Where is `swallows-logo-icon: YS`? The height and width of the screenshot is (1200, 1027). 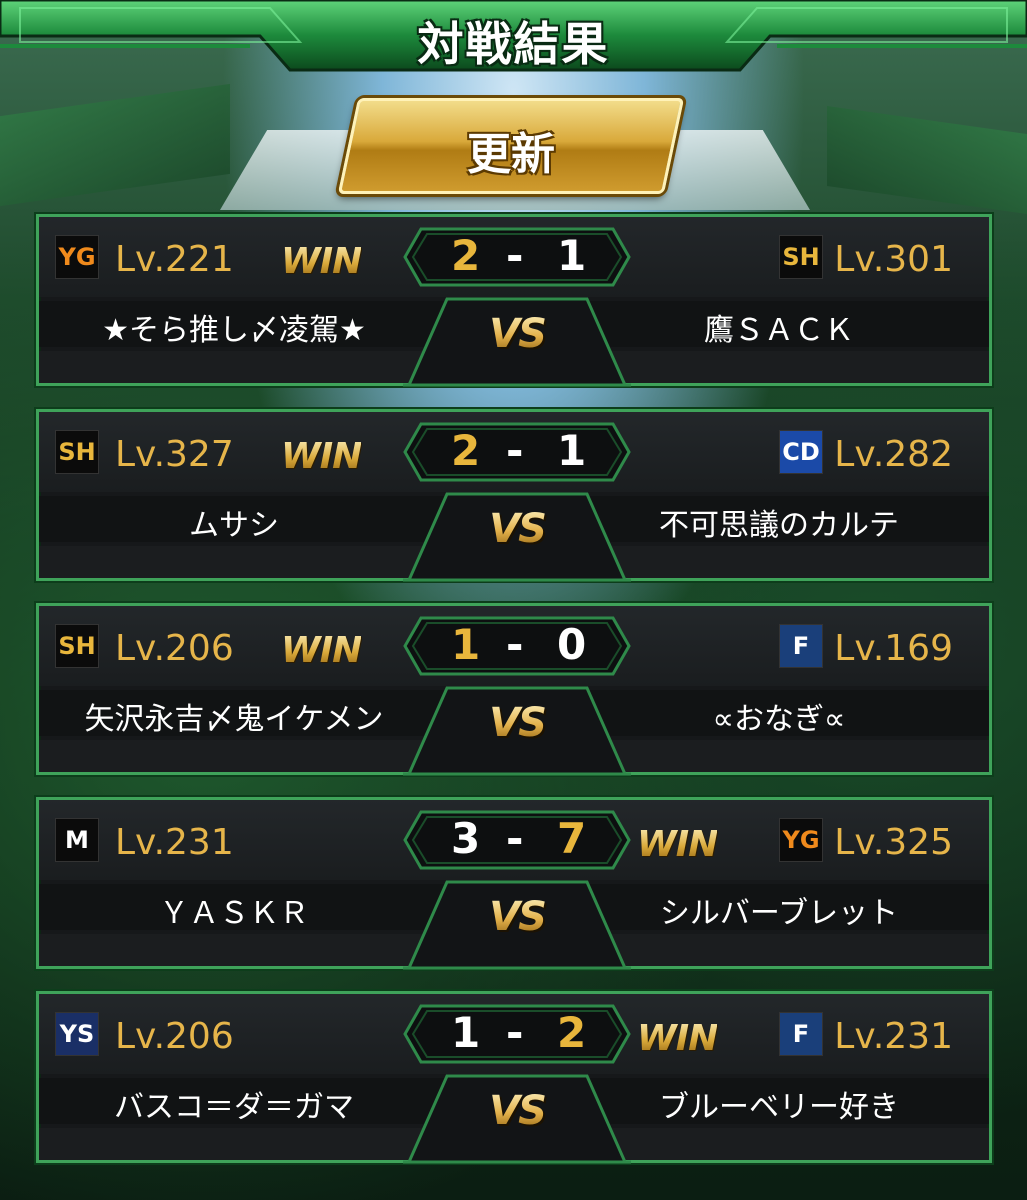 swallows-logo-icon: YS is located at coordinates (77, 1034).